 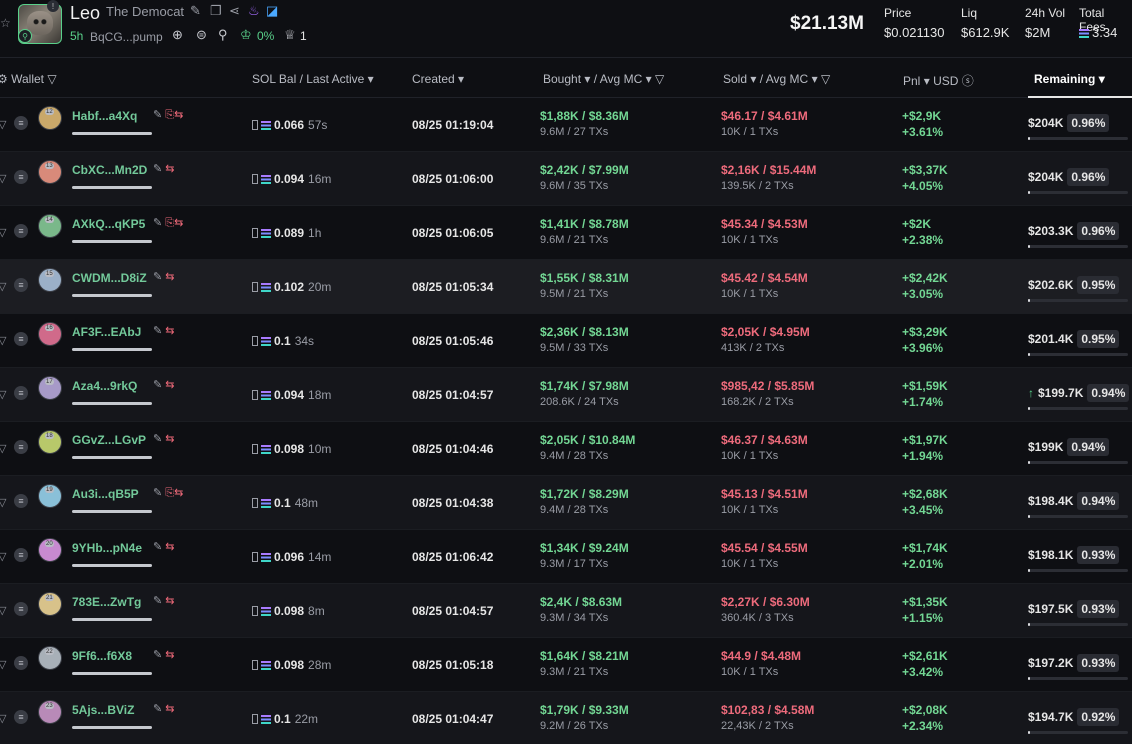 I want to click on wallet-avatar: 18, so click(x=50, y=442).